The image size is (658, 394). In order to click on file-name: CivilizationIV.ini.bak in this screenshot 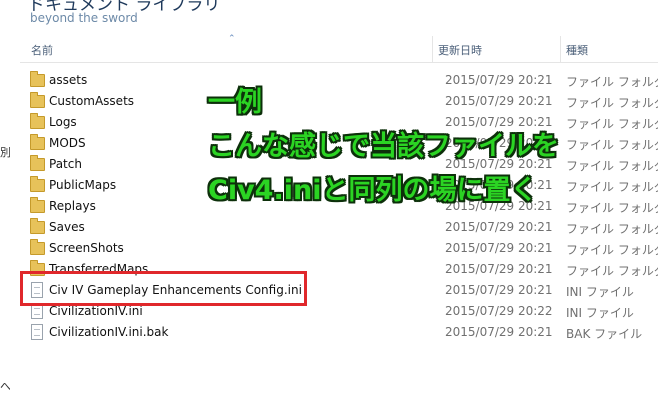, I will do `click(109, 332)`.